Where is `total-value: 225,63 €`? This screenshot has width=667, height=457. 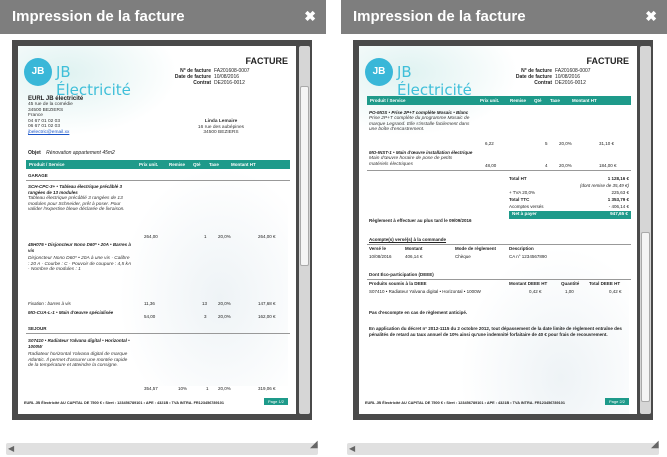 total-value: 225,63 € is located at coordinates (620, 192).